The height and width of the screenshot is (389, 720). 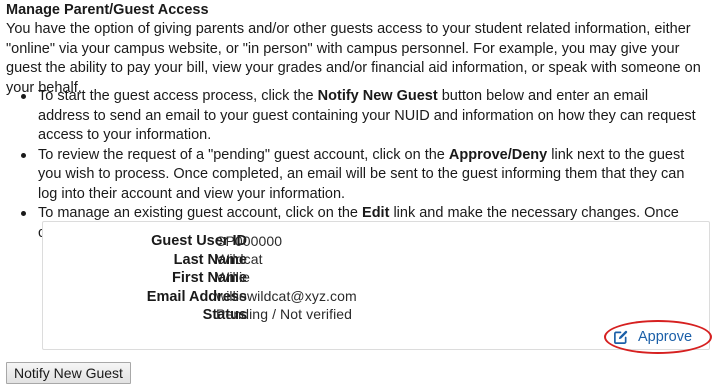 What do you see at coordinates (377, 96) in the screenshot?
I see `instruction-keyword: Notify New Guest` at bounding box center [377, 96].